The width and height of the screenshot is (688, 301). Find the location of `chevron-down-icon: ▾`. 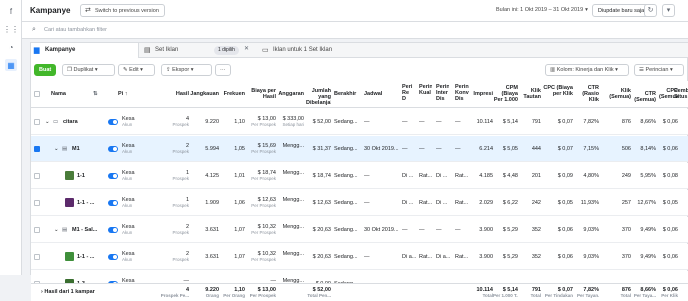

chevron-down-icon: ▾ is located at coordinates (616, 70).